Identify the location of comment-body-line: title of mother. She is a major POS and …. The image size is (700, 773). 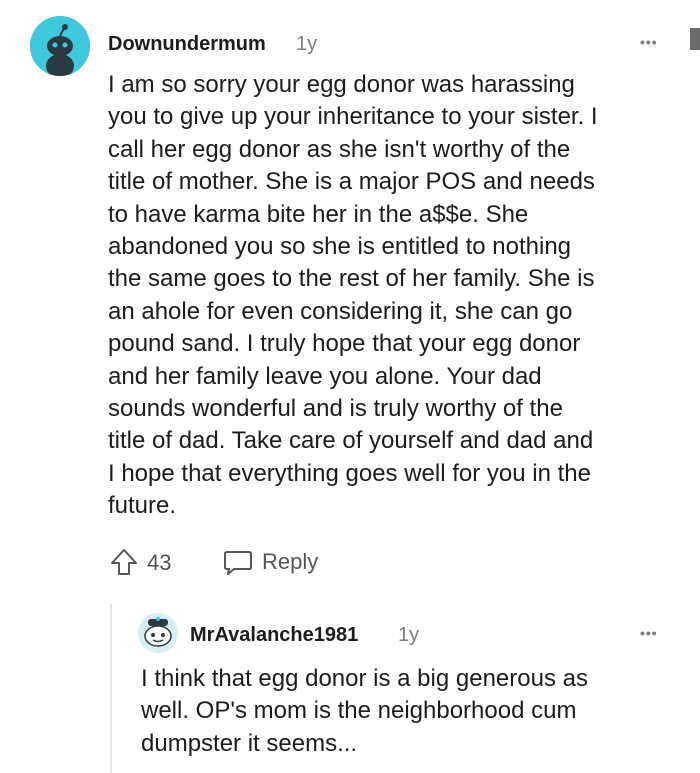
(351, 182).